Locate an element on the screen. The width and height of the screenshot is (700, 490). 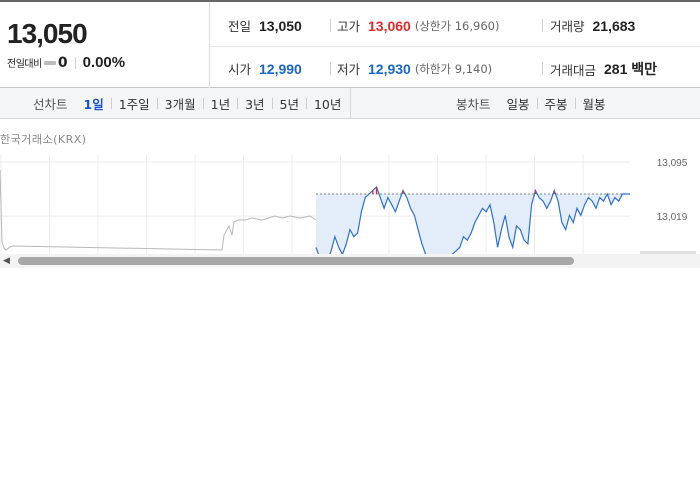
prev-close-value: 13,050 is located at coordinates (280, 25).